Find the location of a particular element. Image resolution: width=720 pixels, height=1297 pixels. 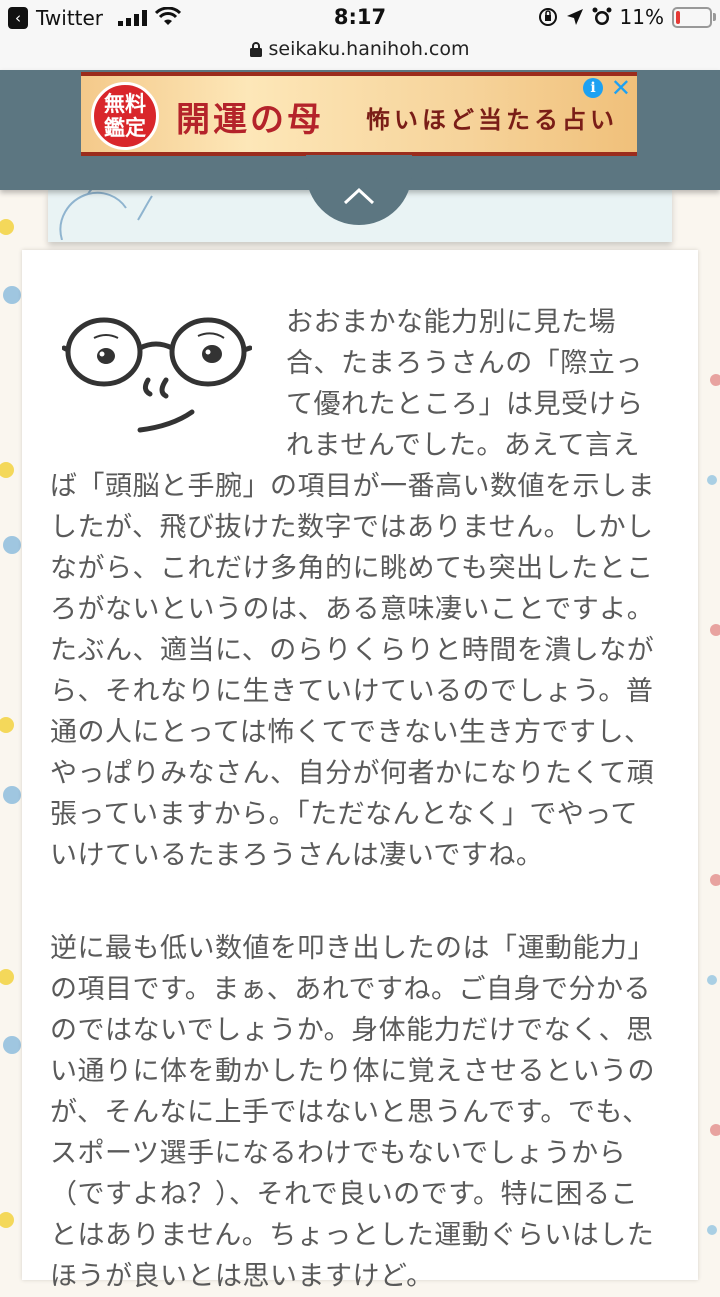

ad-free-badge: 無料 鑑定 is located at coordinates (125, 116).